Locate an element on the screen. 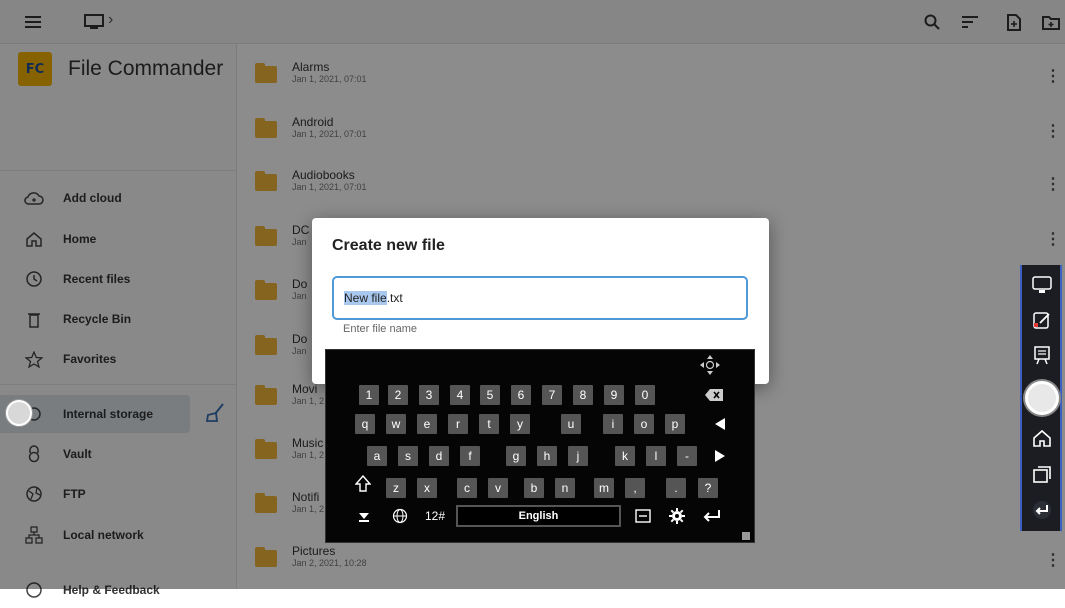  key: 9 is located at coordinates (614, 395).